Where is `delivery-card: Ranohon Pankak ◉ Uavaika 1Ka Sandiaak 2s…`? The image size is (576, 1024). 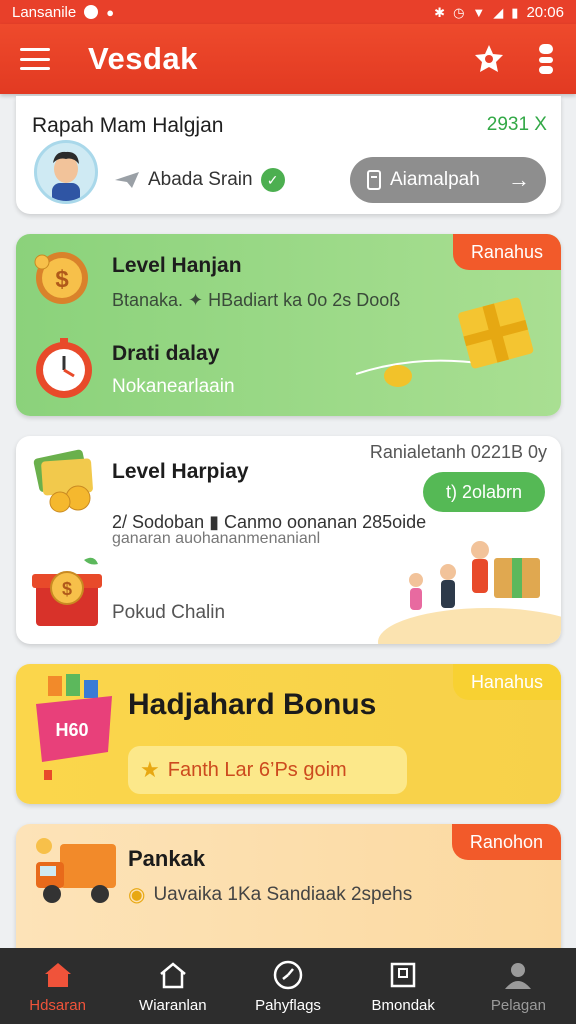
delivery-card: Ranohon Pankak ◉ Uavaika 1Ka Sandiaak 2s… is located at coordinates (288, 894).